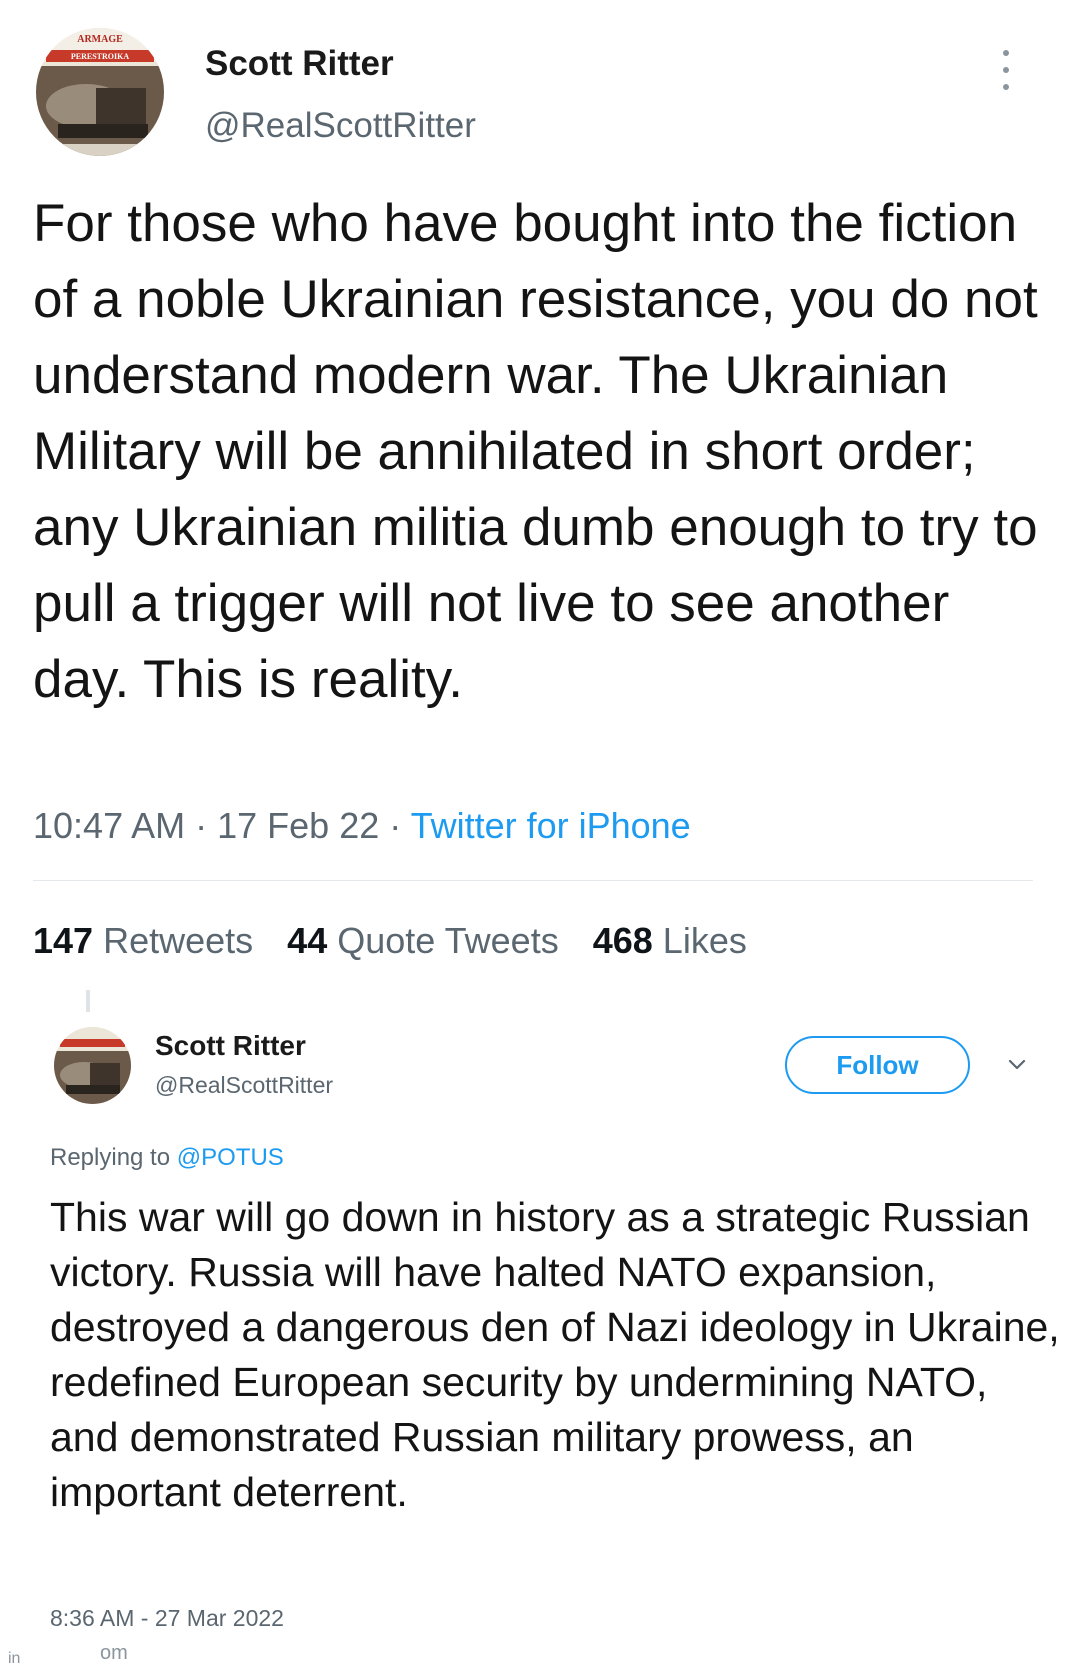  Describe the element at coordinates (622, 940) in the screenshot. I see `likes-count: 468` at that location.